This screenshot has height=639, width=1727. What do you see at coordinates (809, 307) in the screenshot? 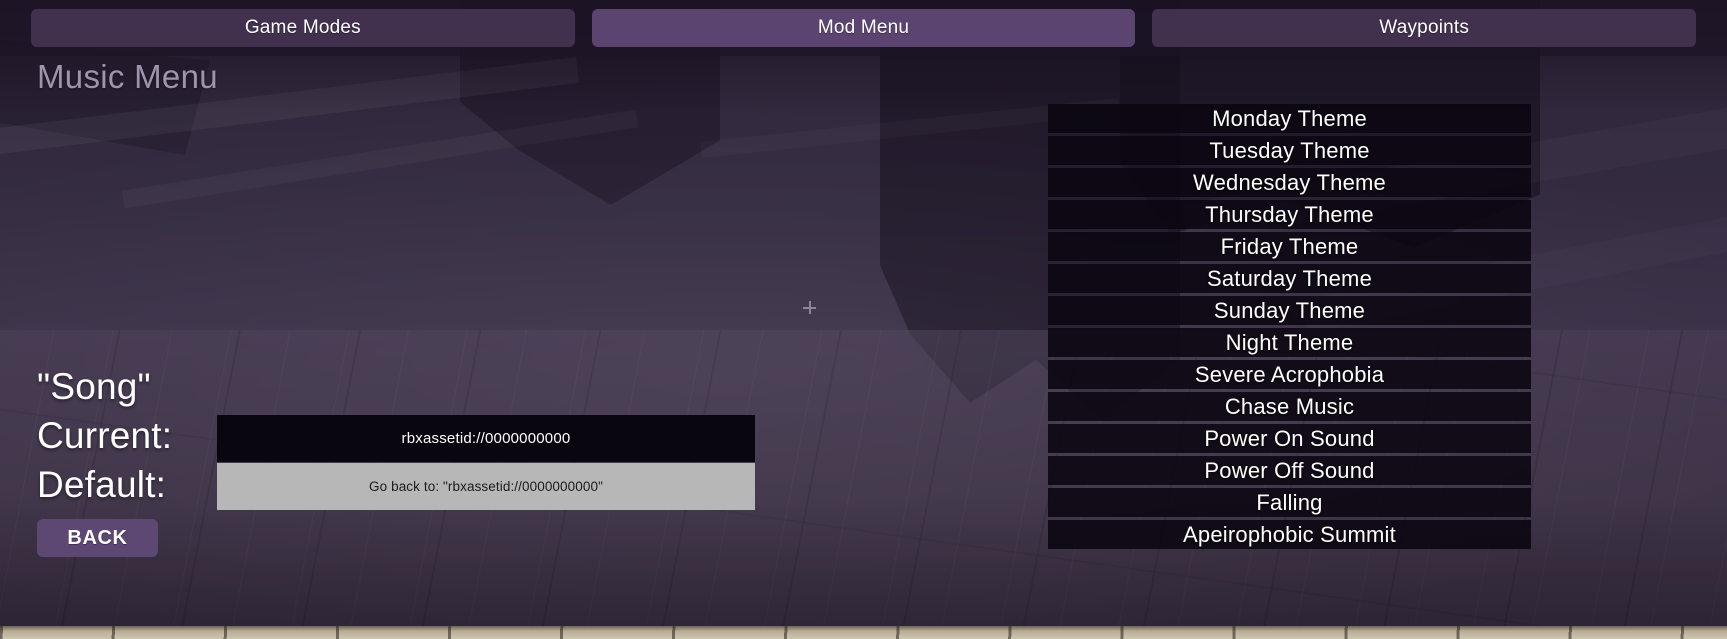
I see `crosshair-cursor-icon` at bounding box center [809, 307].